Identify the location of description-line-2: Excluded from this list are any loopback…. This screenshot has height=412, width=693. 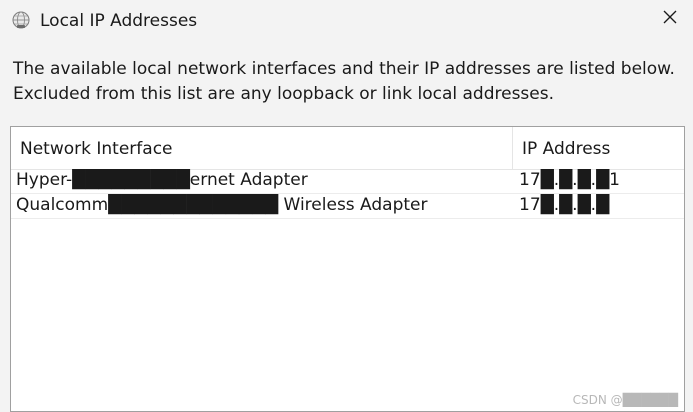
(284, 94).